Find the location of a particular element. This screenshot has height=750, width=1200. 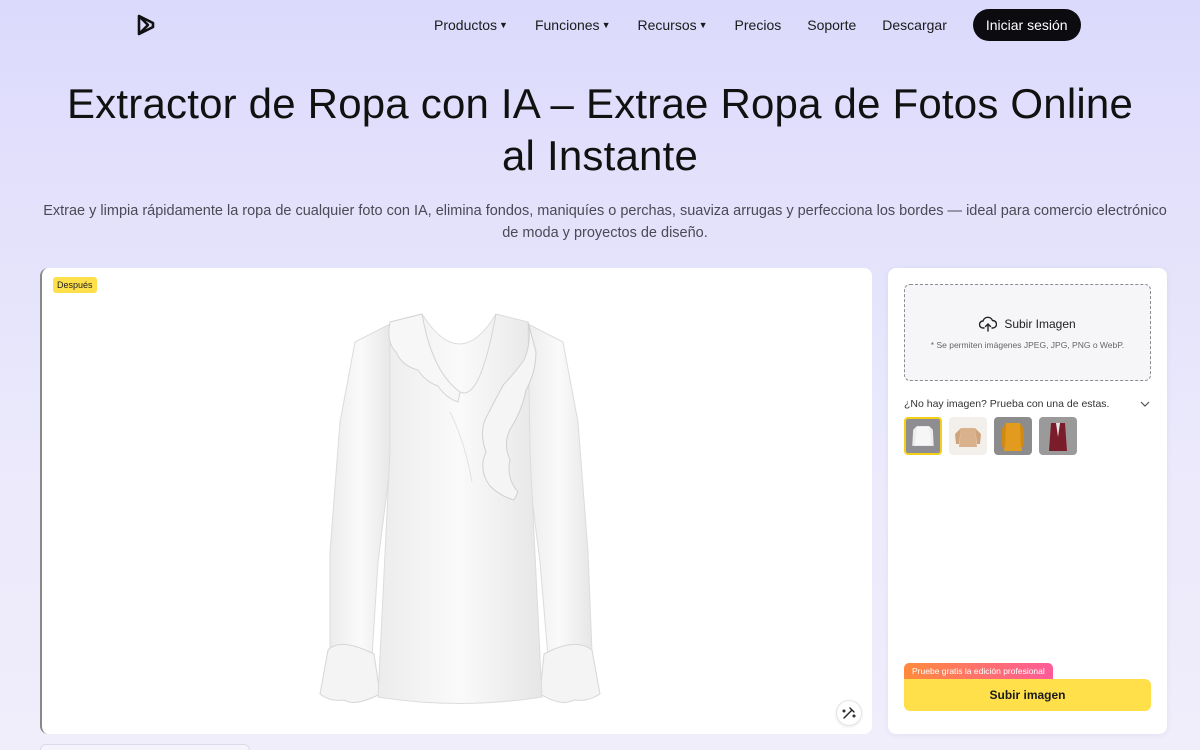

nav-item-label: Recursos is located at coordinates (667, 25).